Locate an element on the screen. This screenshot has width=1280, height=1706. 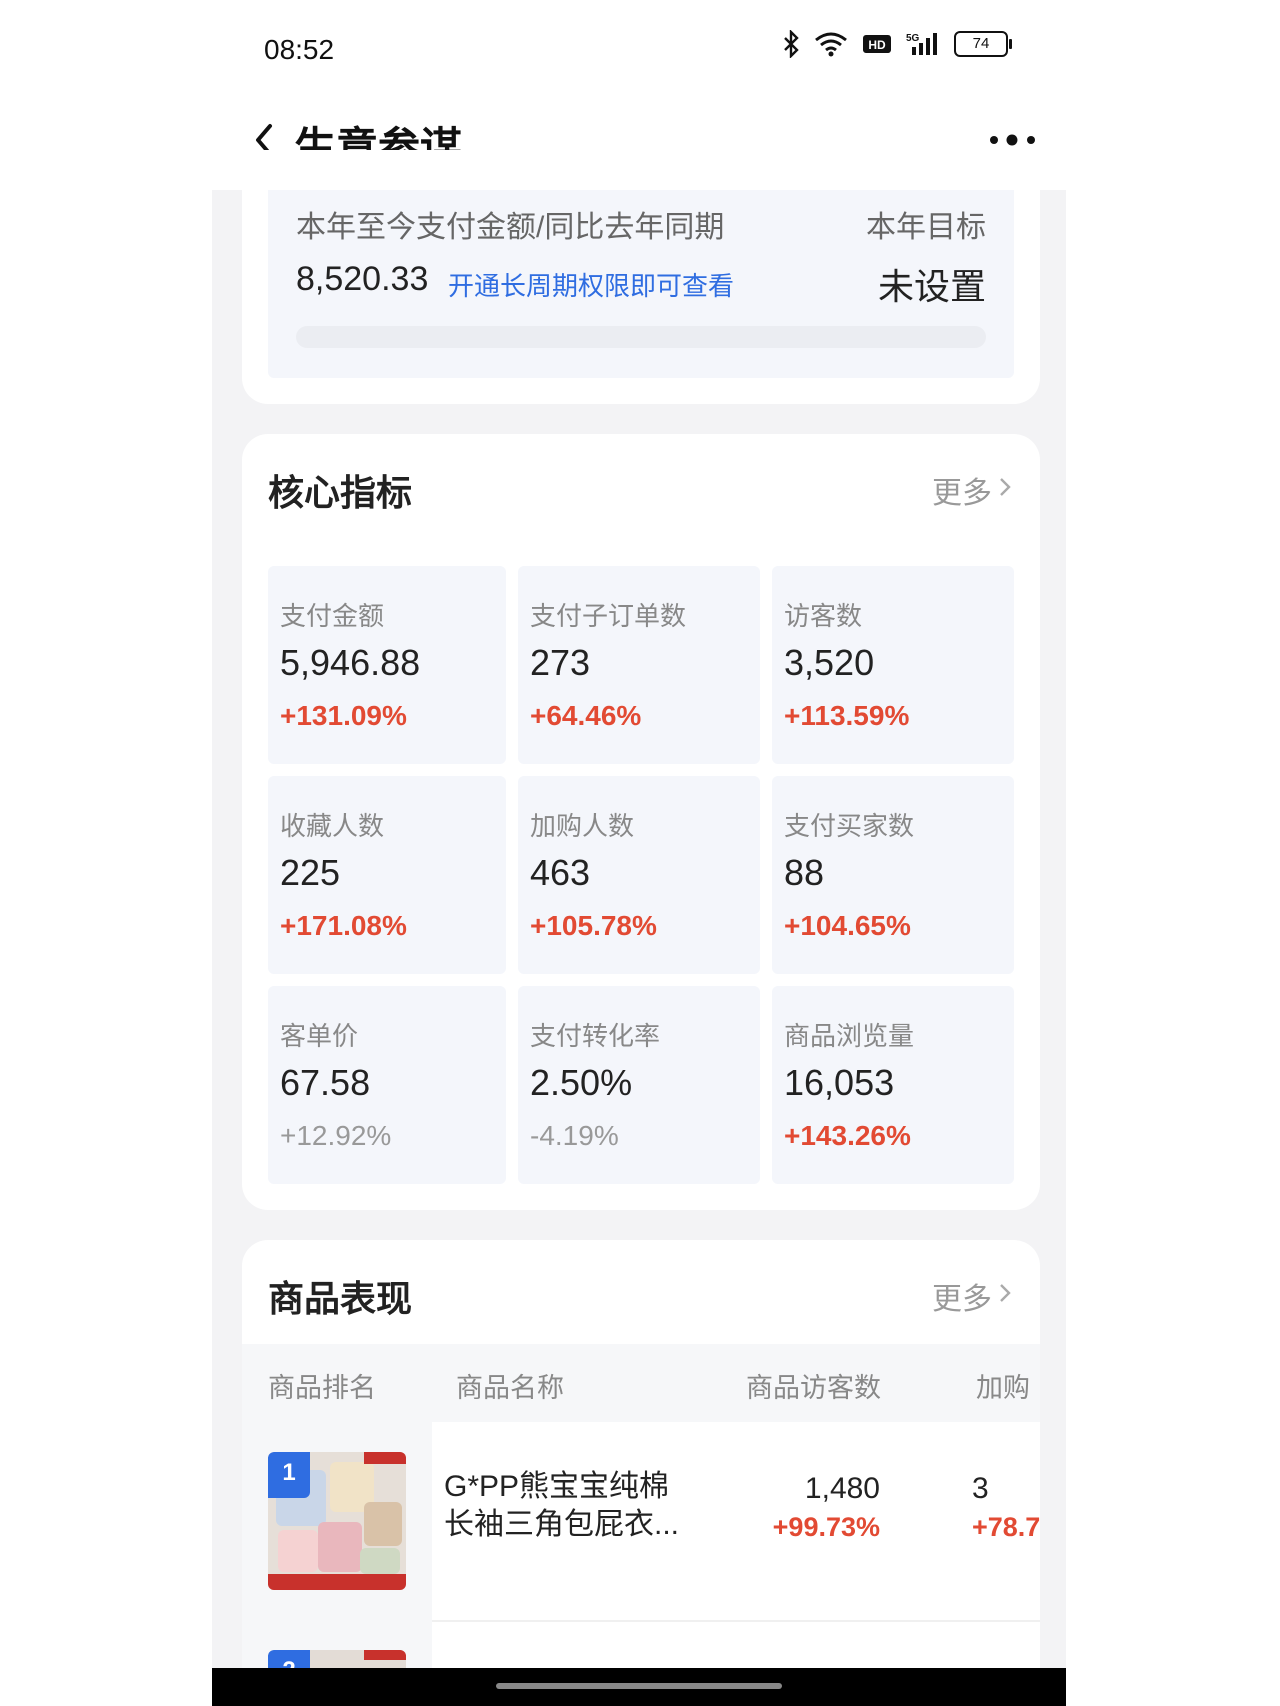
metric-change: +113.59% is located at coordinates (847, 715).